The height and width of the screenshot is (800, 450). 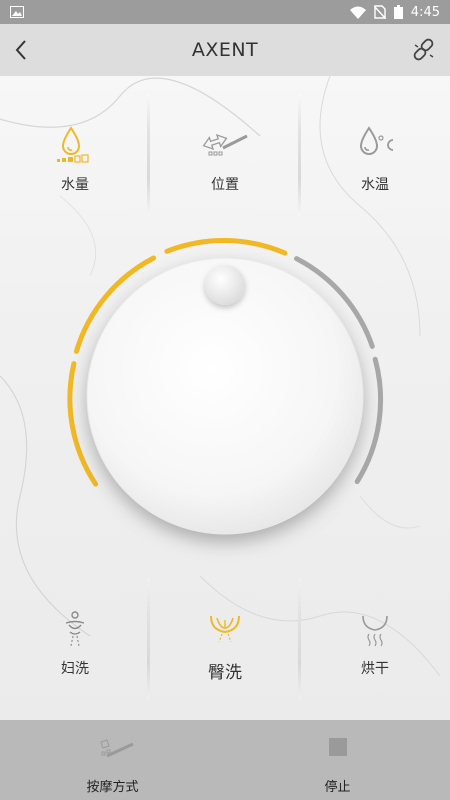 I want to click on clock: 4:45, so click(x=425, y=12).